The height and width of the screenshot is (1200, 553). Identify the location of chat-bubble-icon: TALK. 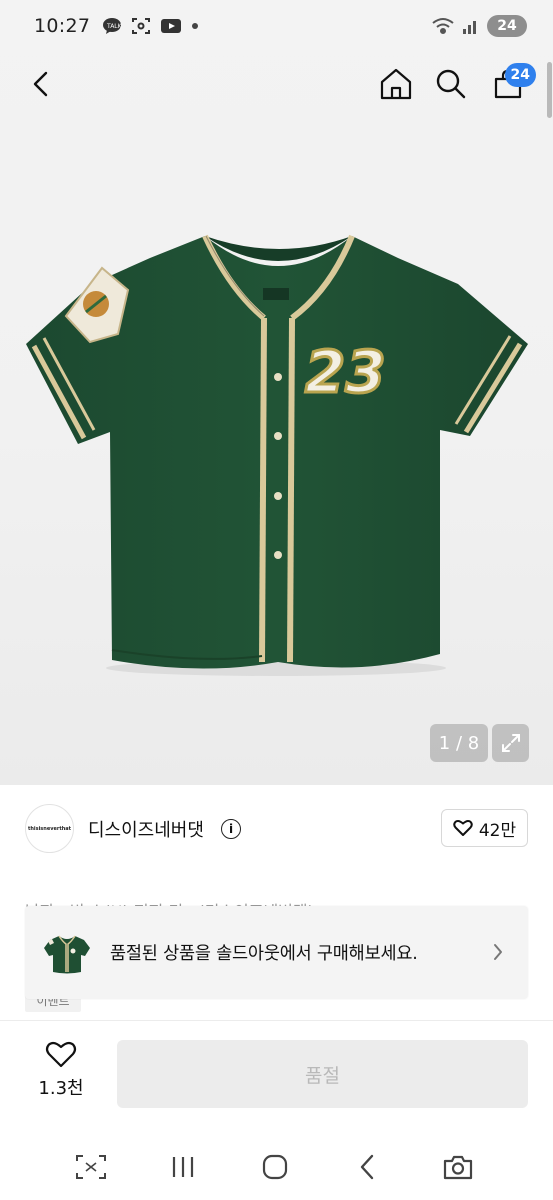
(112, 26).